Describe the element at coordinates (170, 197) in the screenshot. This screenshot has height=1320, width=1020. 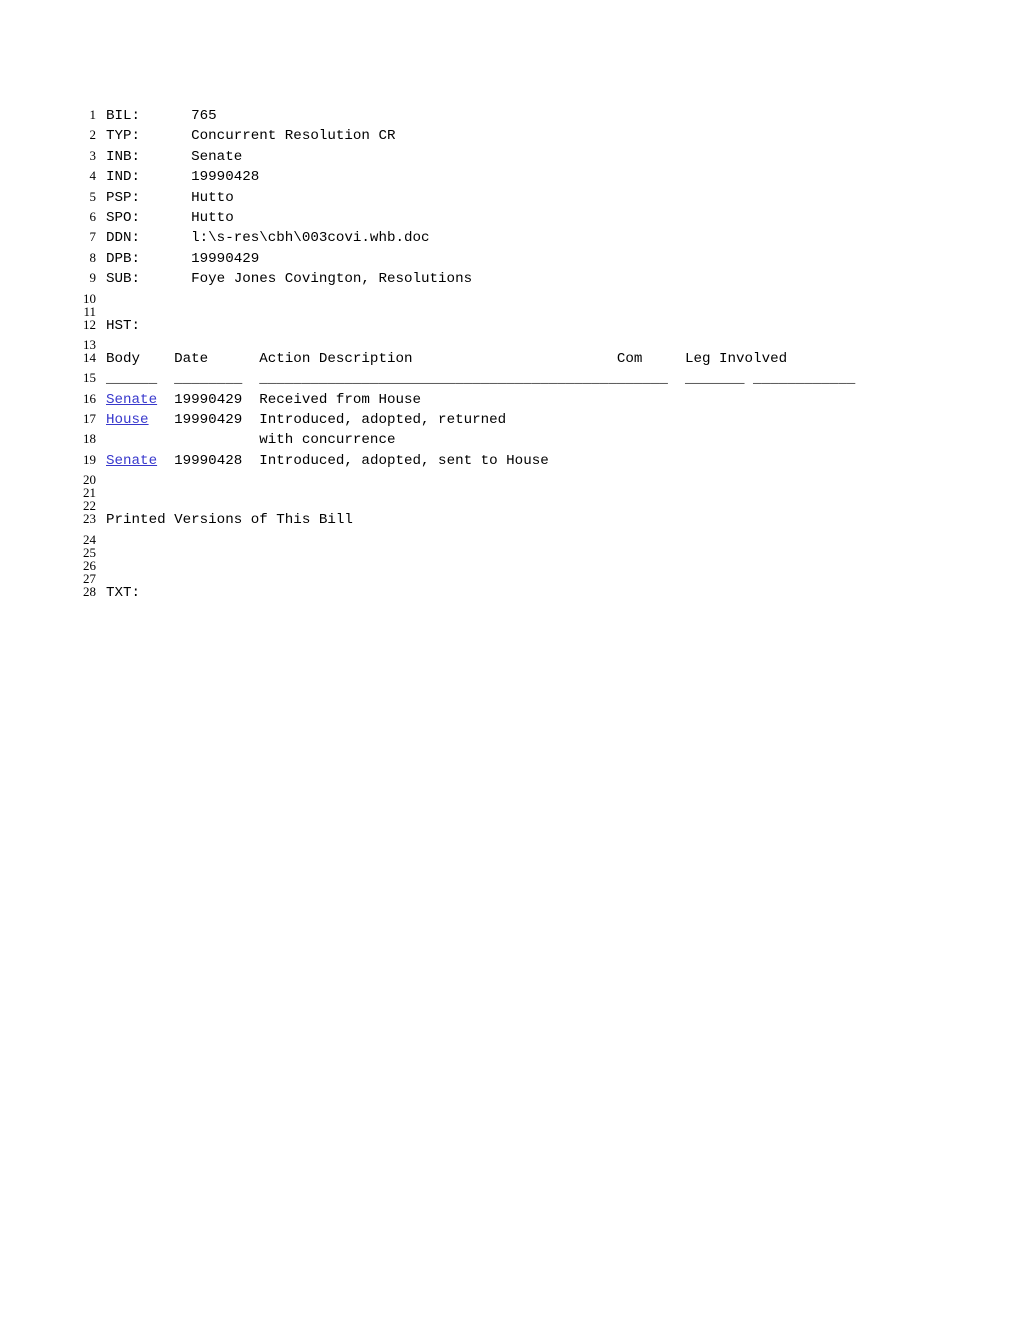
I see `field-line: PSP: Hutto` at that location.